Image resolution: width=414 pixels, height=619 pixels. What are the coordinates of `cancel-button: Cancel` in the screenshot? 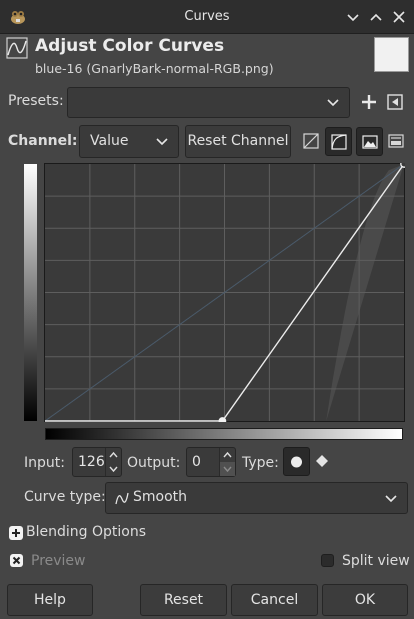 It's located at (274, 600).